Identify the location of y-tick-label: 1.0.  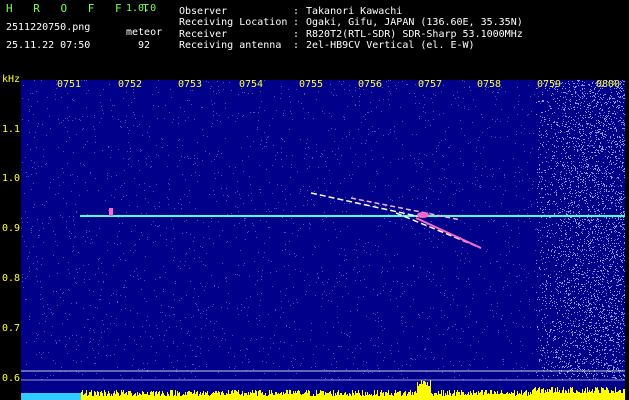
(11, 178).